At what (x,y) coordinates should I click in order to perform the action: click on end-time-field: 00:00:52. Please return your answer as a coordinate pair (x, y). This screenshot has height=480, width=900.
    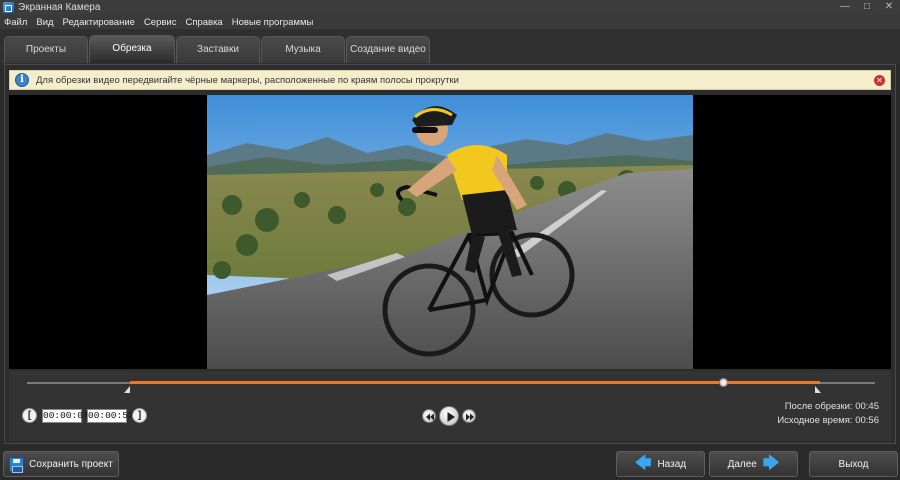
    Looking at the image, I should click on (110, 416).